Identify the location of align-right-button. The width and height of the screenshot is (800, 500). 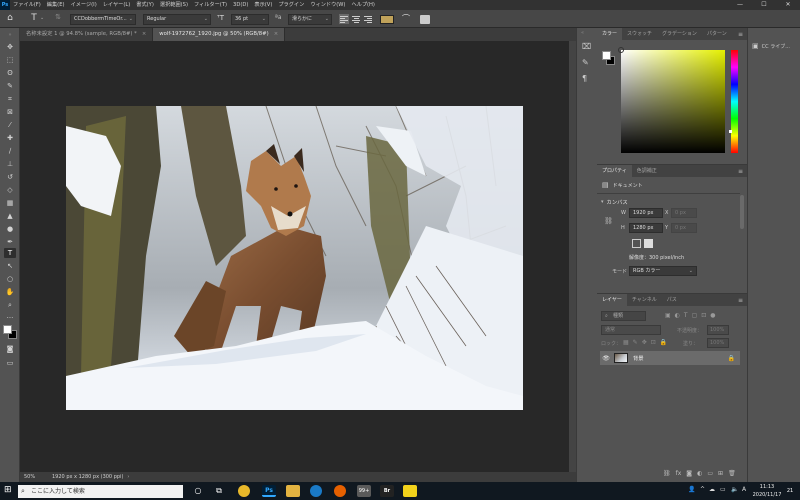
(368, 19).